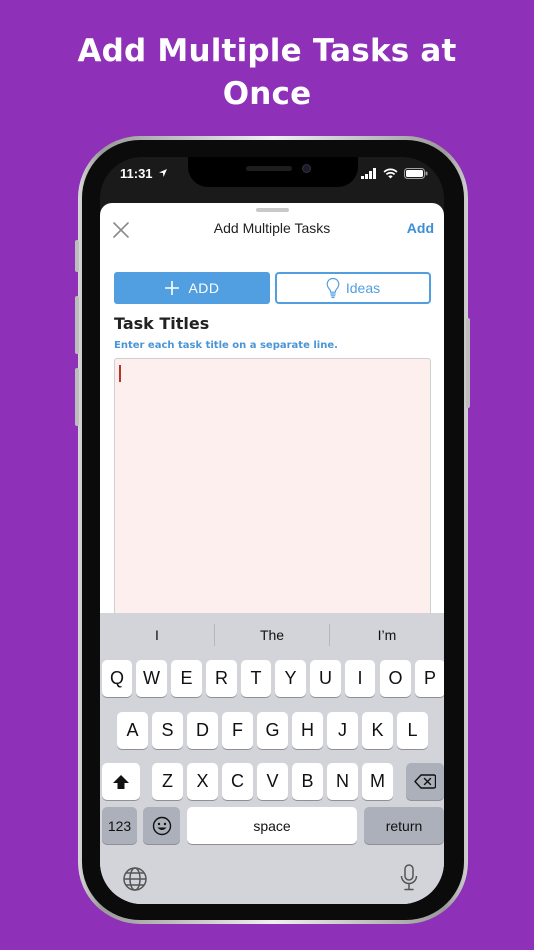  What do you see at coordinates (151, 678) in the screenshot?
I see `key-w: W` at bounding box center [151, 678].